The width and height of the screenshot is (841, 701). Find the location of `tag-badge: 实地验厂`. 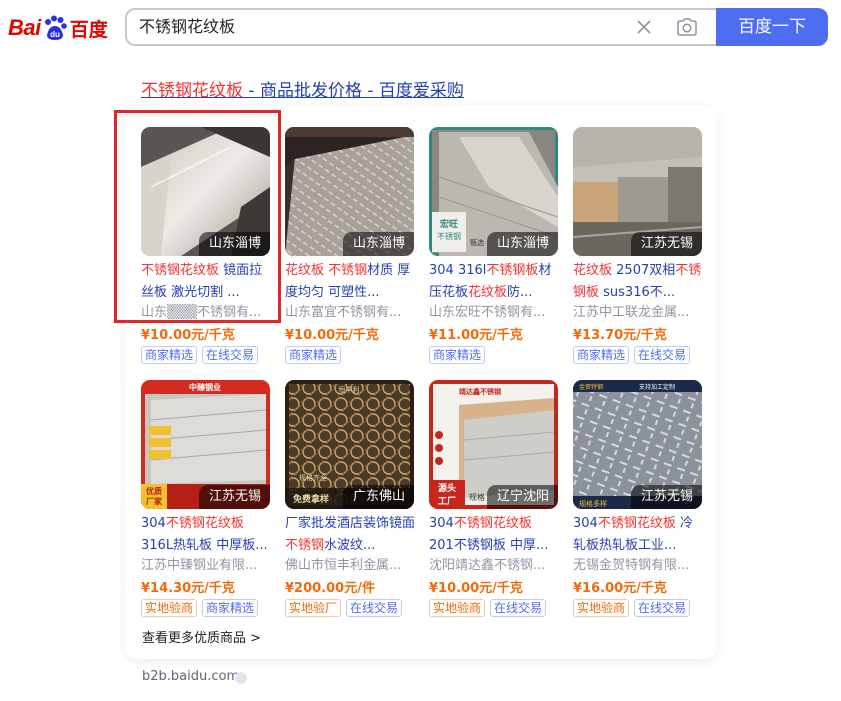

tag-badge: 实地验厂 is located at coordinates (313, 608).